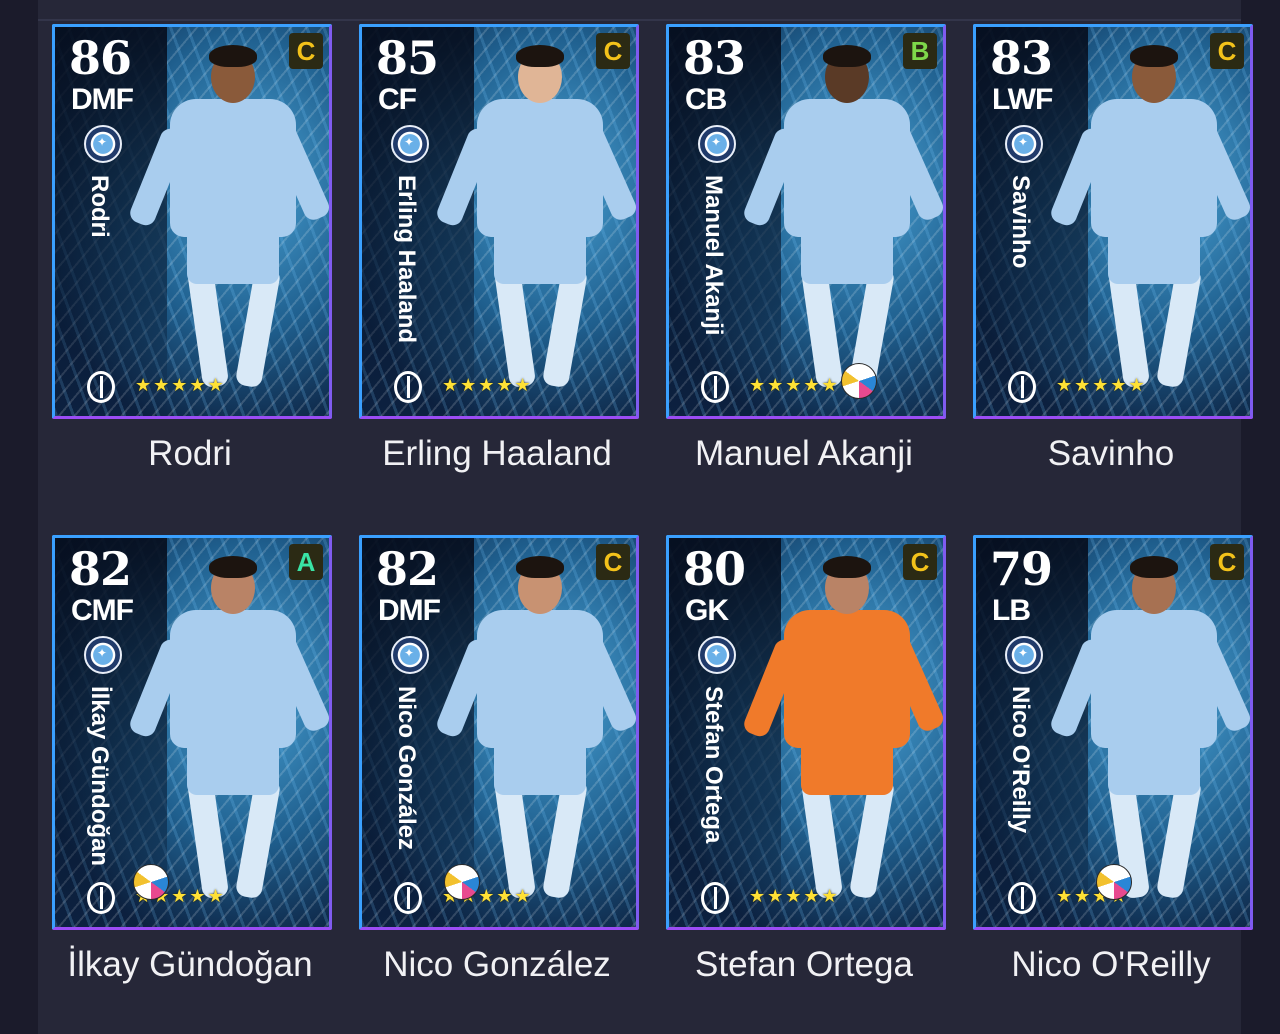  I want to click on player-card: 83 LWF C ✦ Savinho ★★★★★, so click(1113, 221).